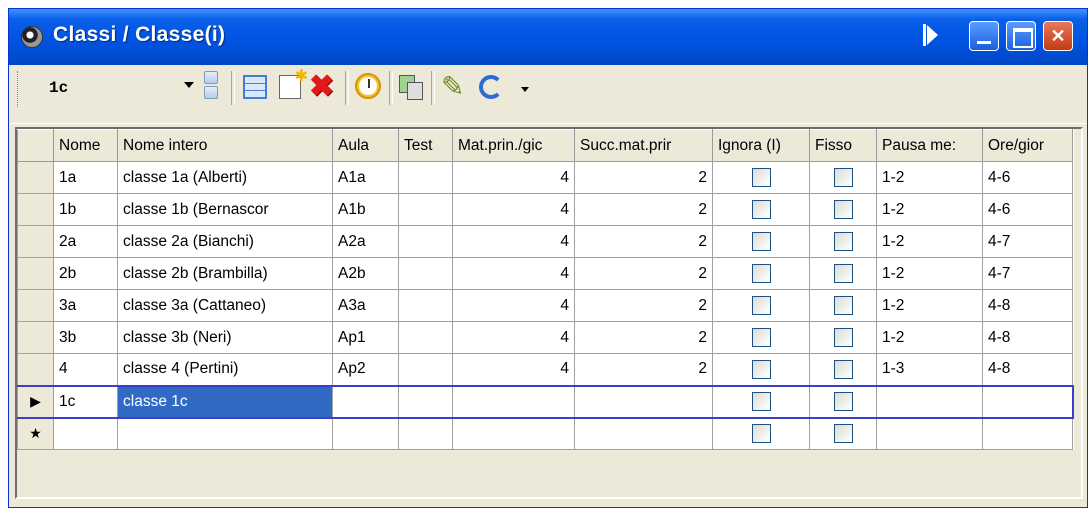 The image size is (1090, 512). Describe the element at coordinates (368, 86) in the screenshot. I see `clock-icon` at that location.